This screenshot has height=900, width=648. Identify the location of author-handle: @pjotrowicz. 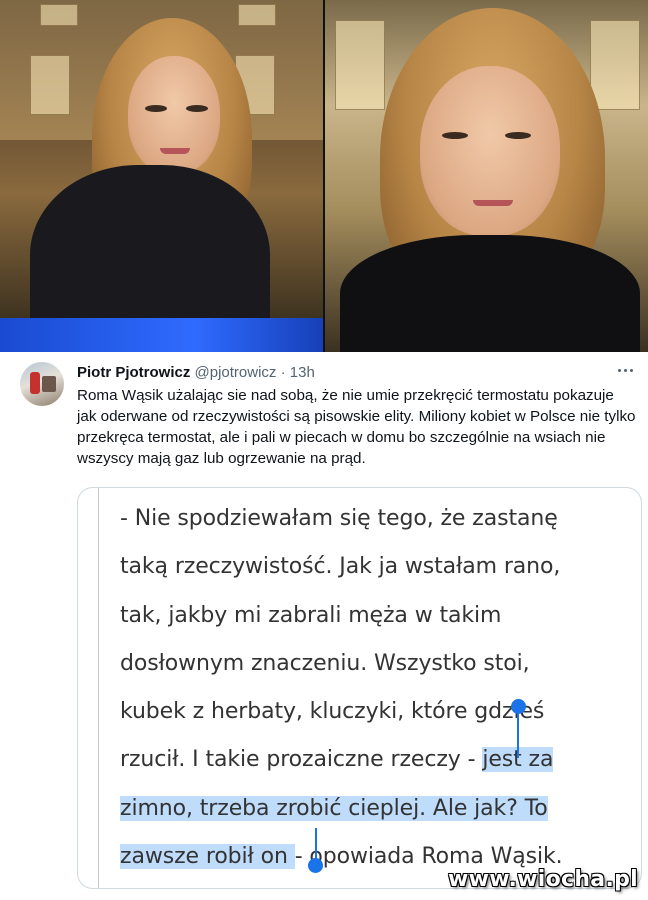
(236, 372).